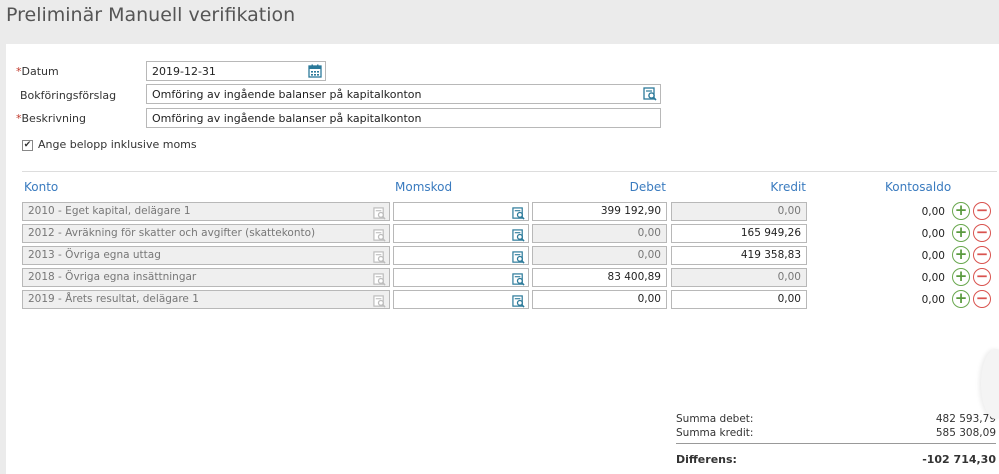  What do you see at coordinates (206, 299) in the screenshot?
I see `konto-cell: 2019 - Årets resultat, delägare 1` at bounding box center [206, 299].